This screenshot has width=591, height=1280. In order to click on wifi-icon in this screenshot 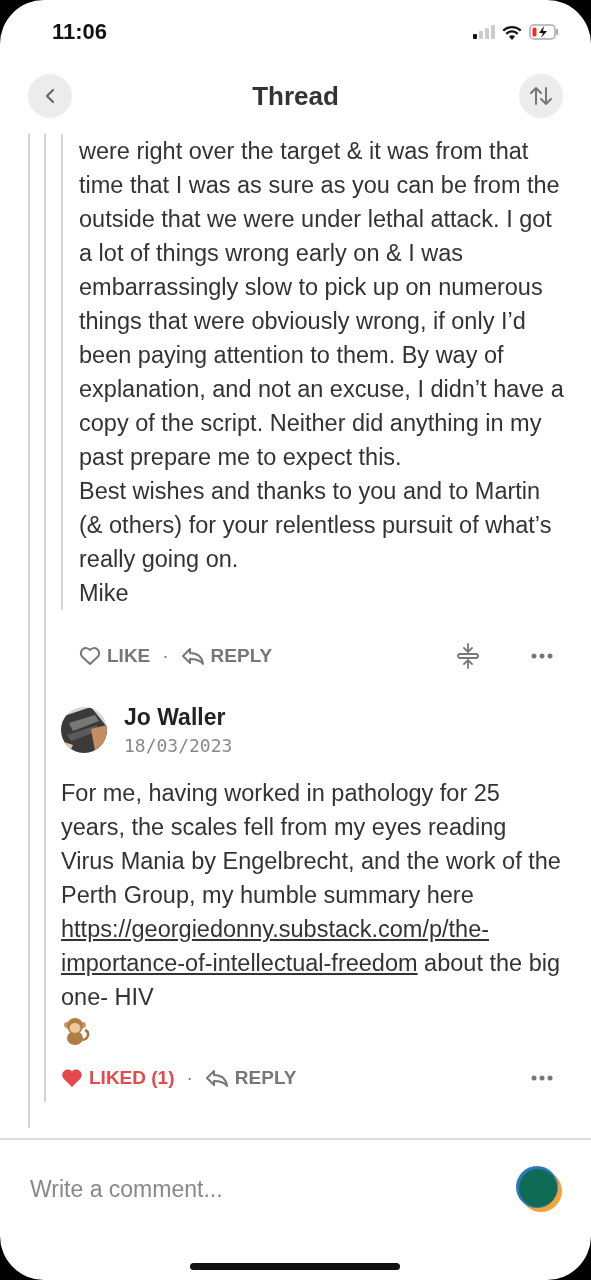, I will do `click(512, 32)`.